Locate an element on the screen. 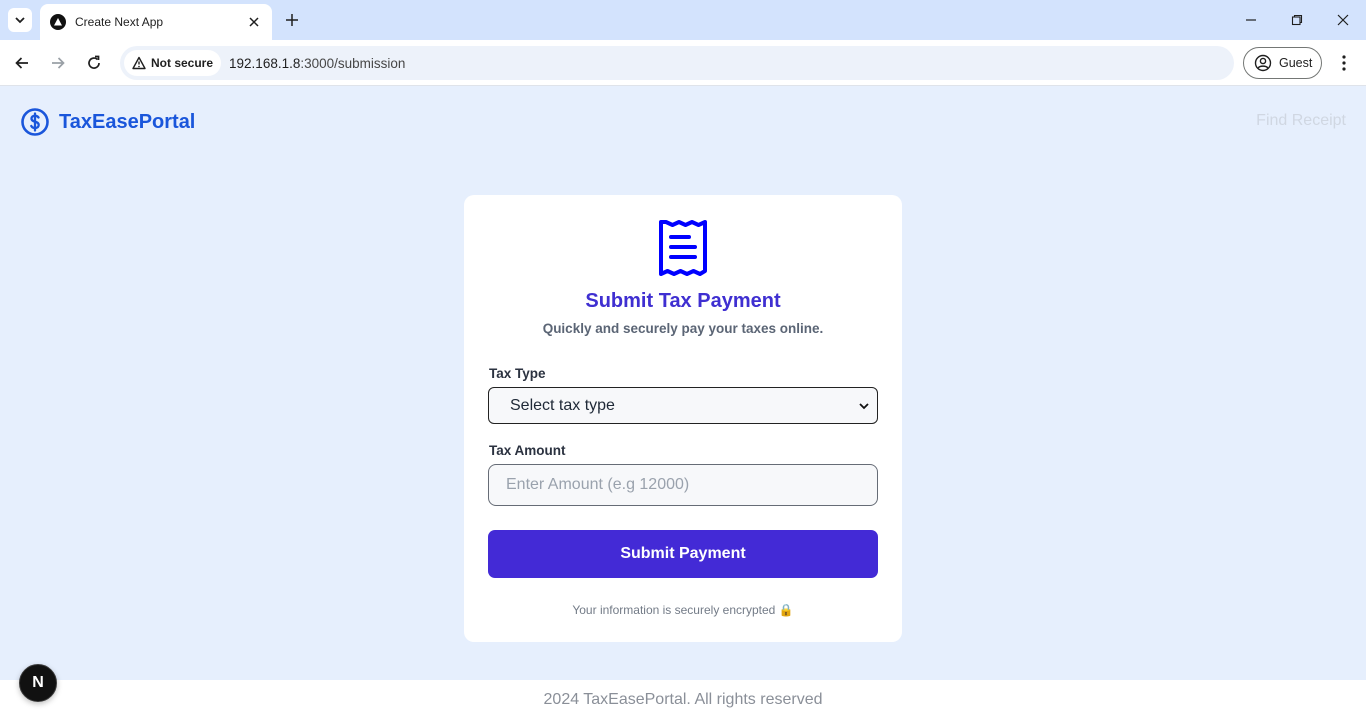  plus-icon is located at coordinates (292, 20).